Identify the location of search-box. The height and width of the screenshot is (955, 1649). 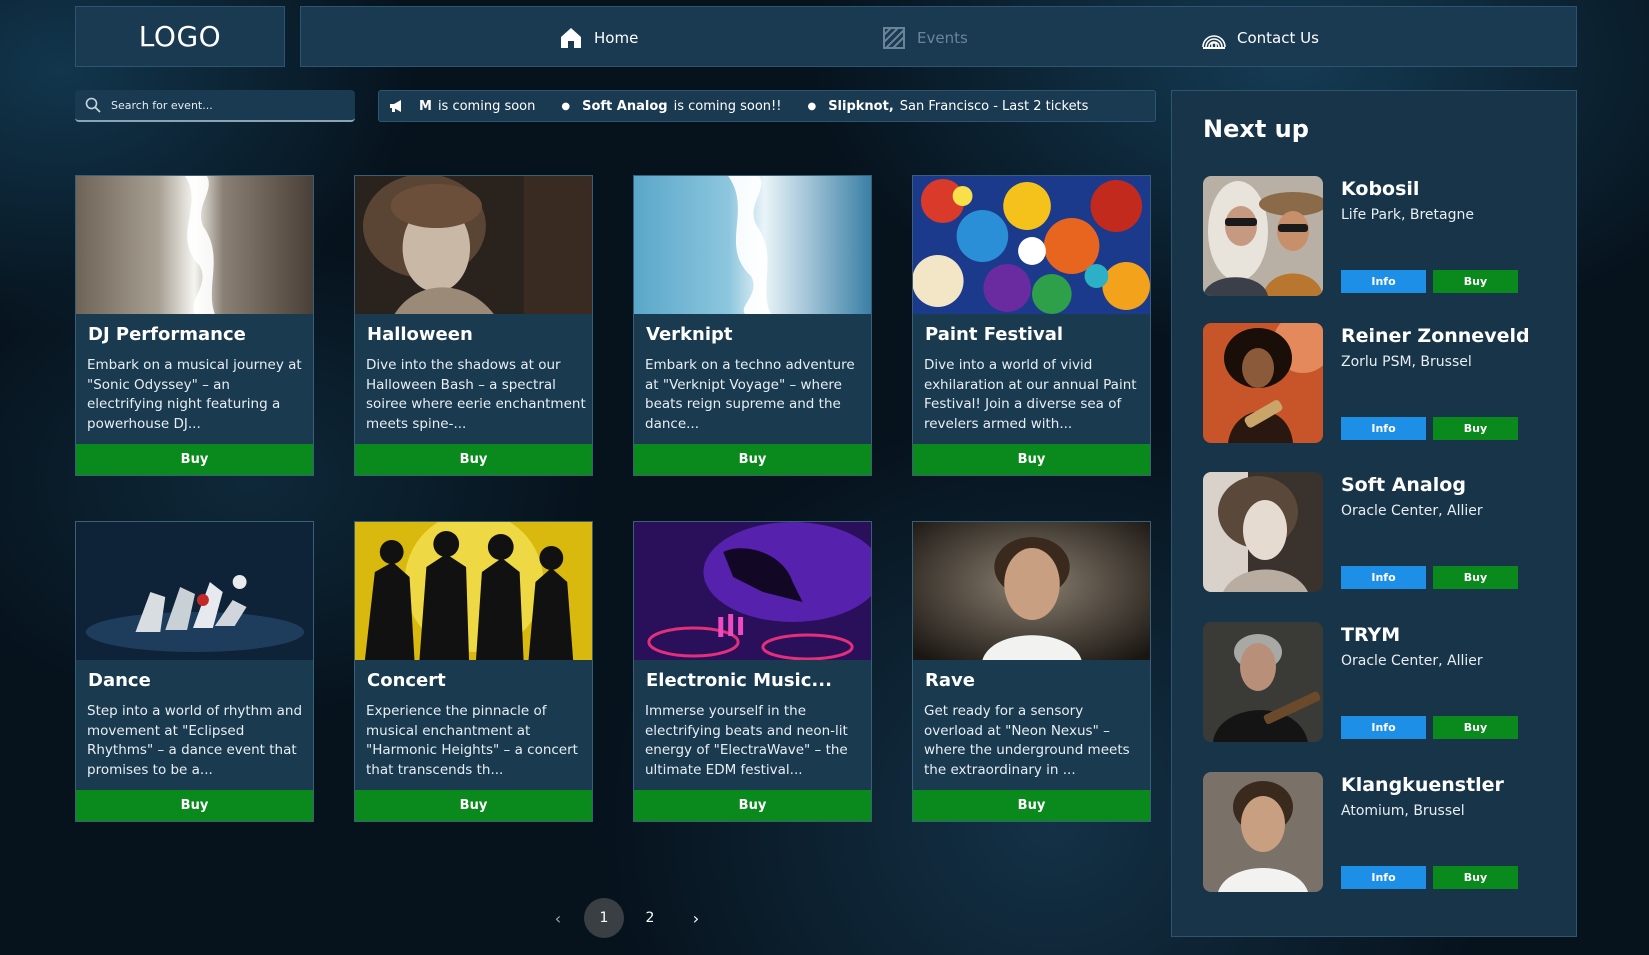
(215, 106).